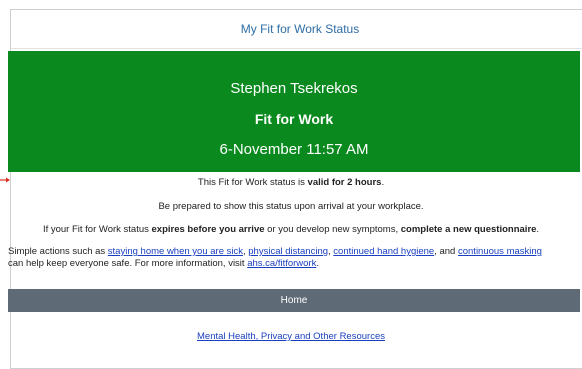 This screenshot has width=582, height=369. What do you see at coordinates (318, 263) in the screenshot?
I see `actions-text-post: .` at bounding box center [318, 263].